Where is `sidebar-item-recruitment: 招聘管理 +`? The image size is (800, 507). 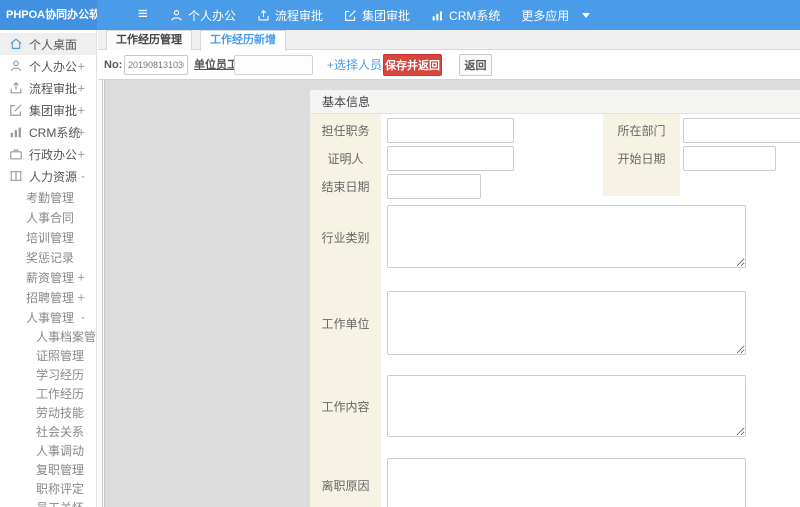
sidebar-item-recruitment: 招聘管理 + is located at coordinates (48, 297).